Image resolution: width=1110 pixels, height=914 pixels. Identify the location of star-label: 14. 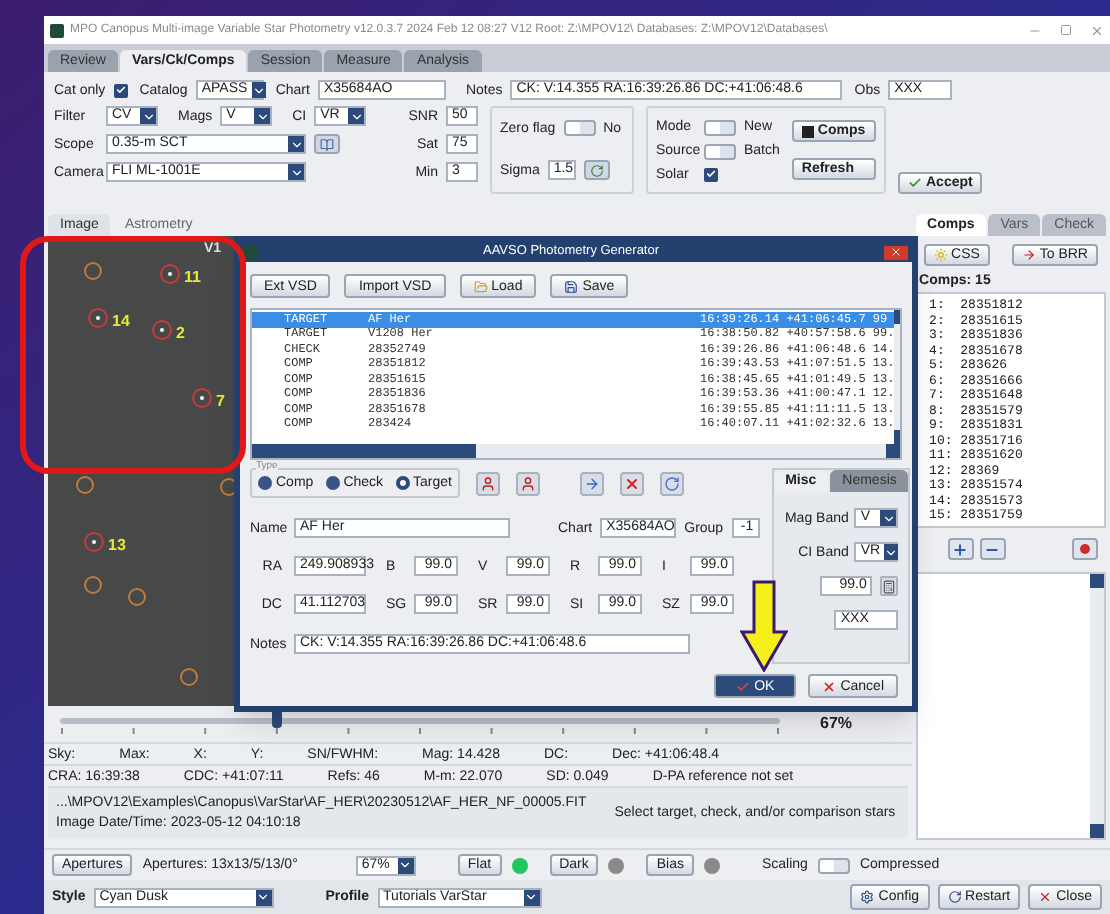
(121, 322).